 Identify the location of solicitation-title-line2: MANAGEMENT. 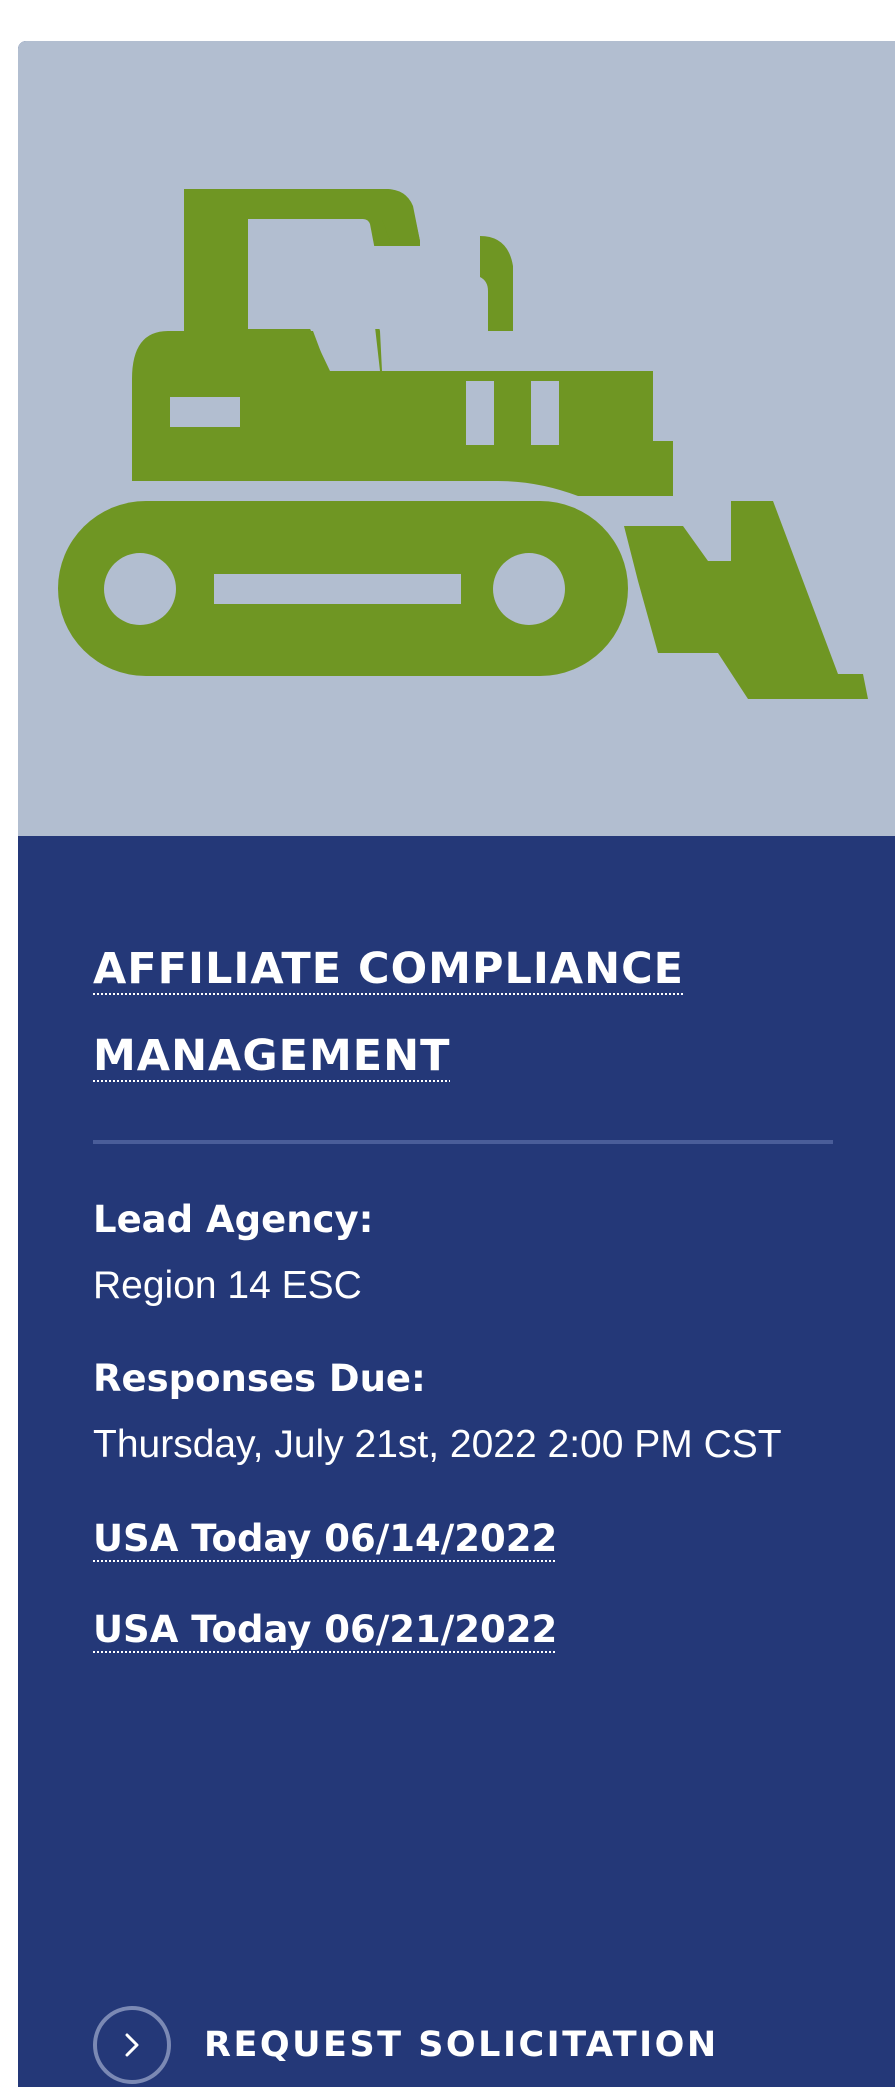
(272, 1056).